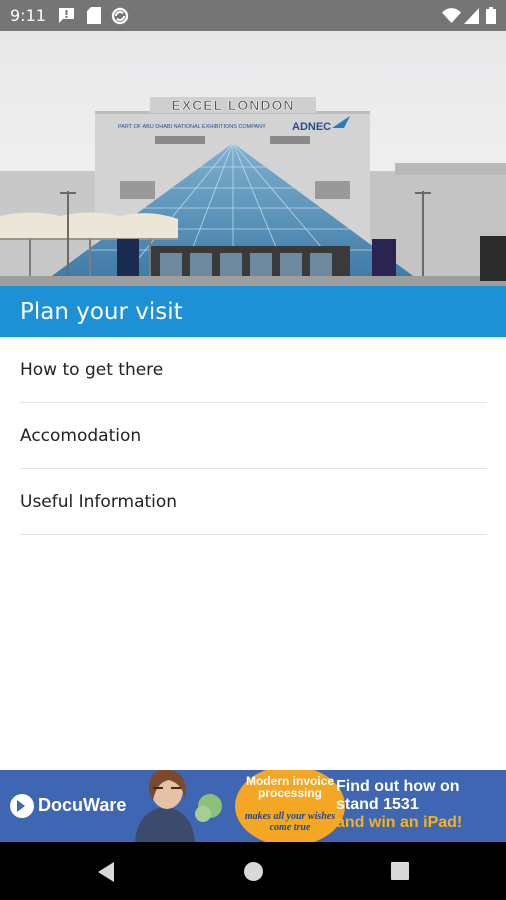 The width and height of the screenshot is (506, 900). Describe the element at coordinates (253, 502) in the screenshot. I see `menu-item-useful-information: Useful Information` at that location.